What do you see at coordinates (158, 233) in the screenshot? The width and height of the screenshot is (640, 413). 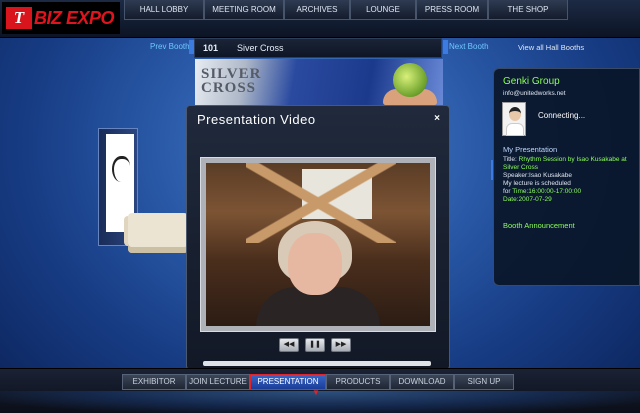 I see `sofa` at bounding box center [158, 233].